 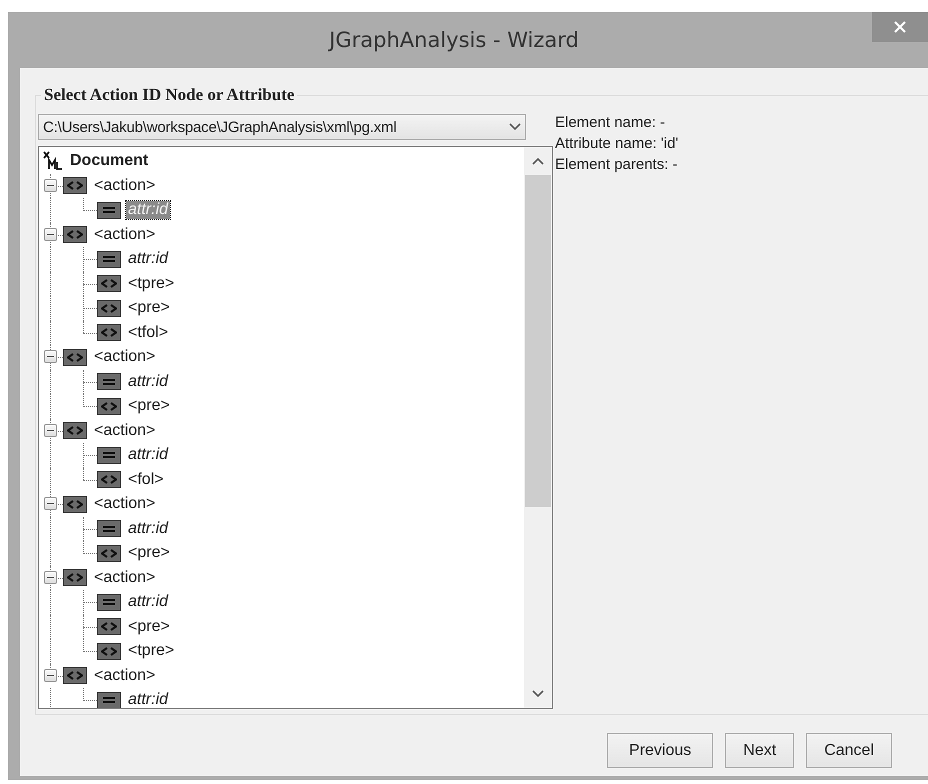 I want to click on info-text: Attribute name: 'id', so click(x=616, y=144).